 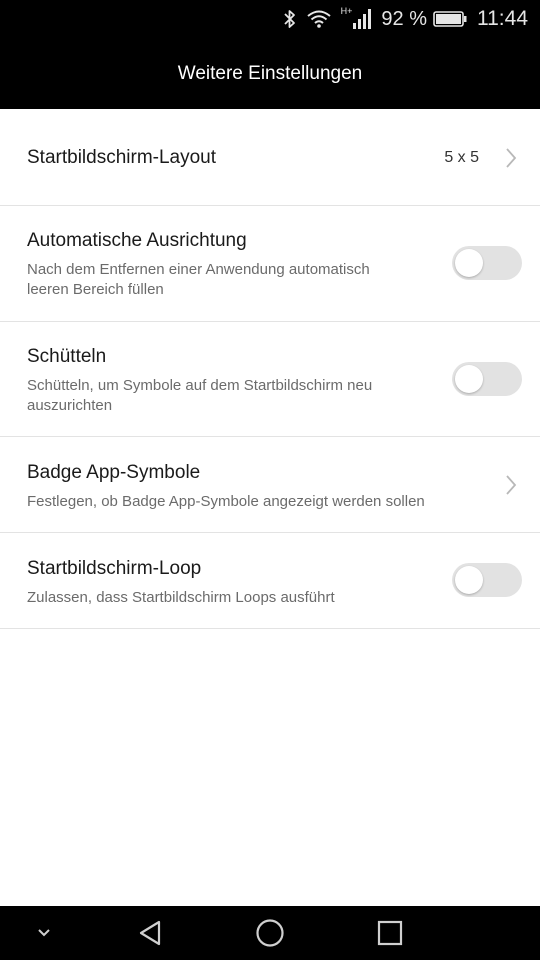 What do you see at coordinates (122, 157) in the screenshot?
I see `setting-title: Startbildschirm-Layout` at bounding box center [122, 157].